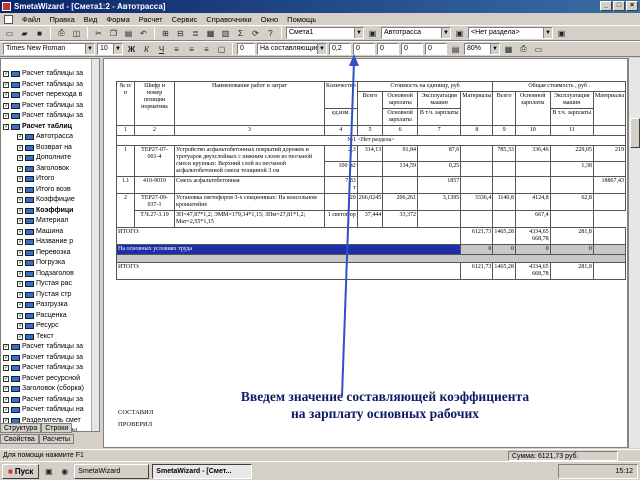 Image resolution: width=640 pixels, height=480 pixels. I want to click on tree-item: ✓ Разгрузка, so click(48, 305).